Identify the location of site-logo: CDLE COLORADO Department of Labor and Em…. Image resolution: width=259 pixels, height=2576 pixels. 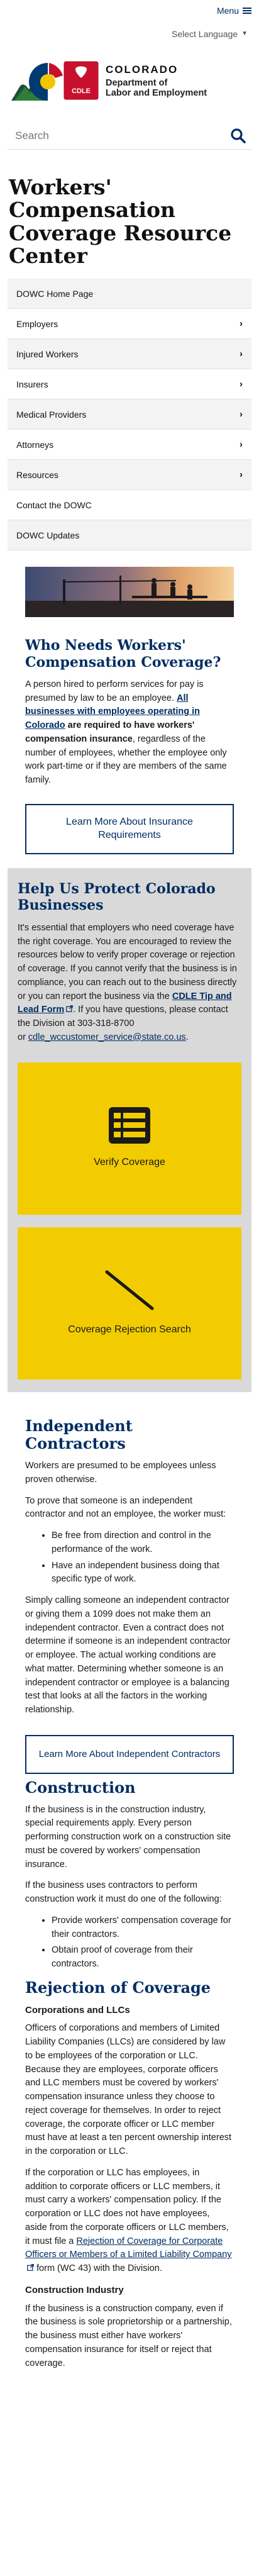
(129, 80).